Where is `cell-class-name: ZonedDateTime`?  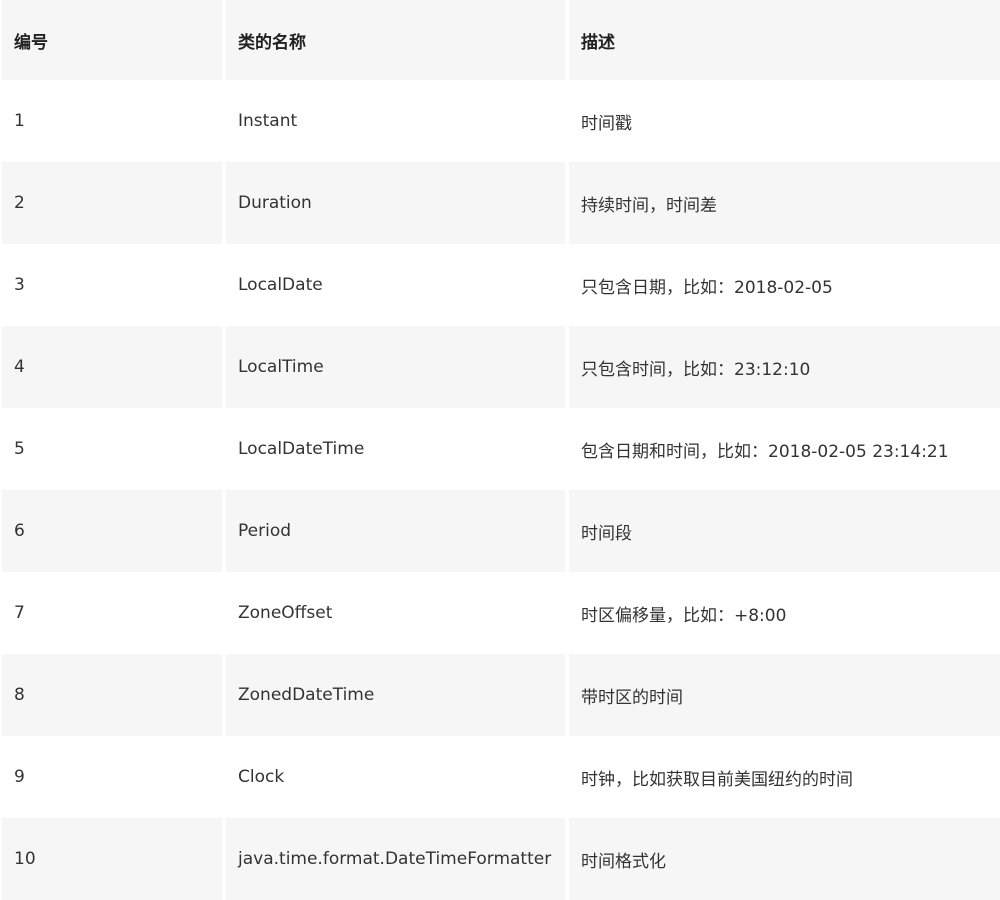 cell-class-name: ZonedDateTime is located at coordinates (395, 695).